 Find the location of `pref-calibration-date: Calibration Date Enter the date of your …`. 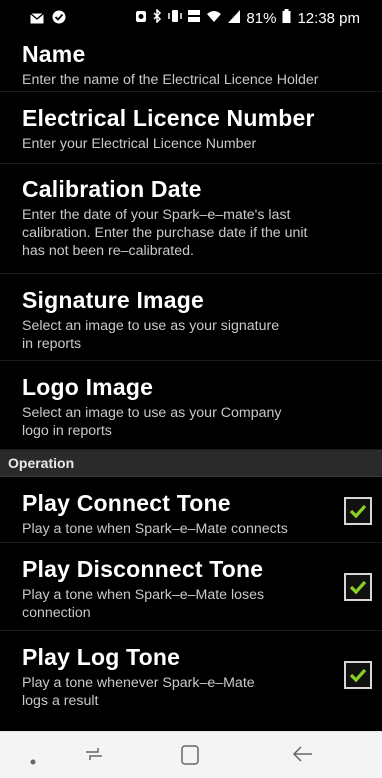

pref-calibration-date: Calibration Date Enter the date of your … is located at coordinates (191, 219).